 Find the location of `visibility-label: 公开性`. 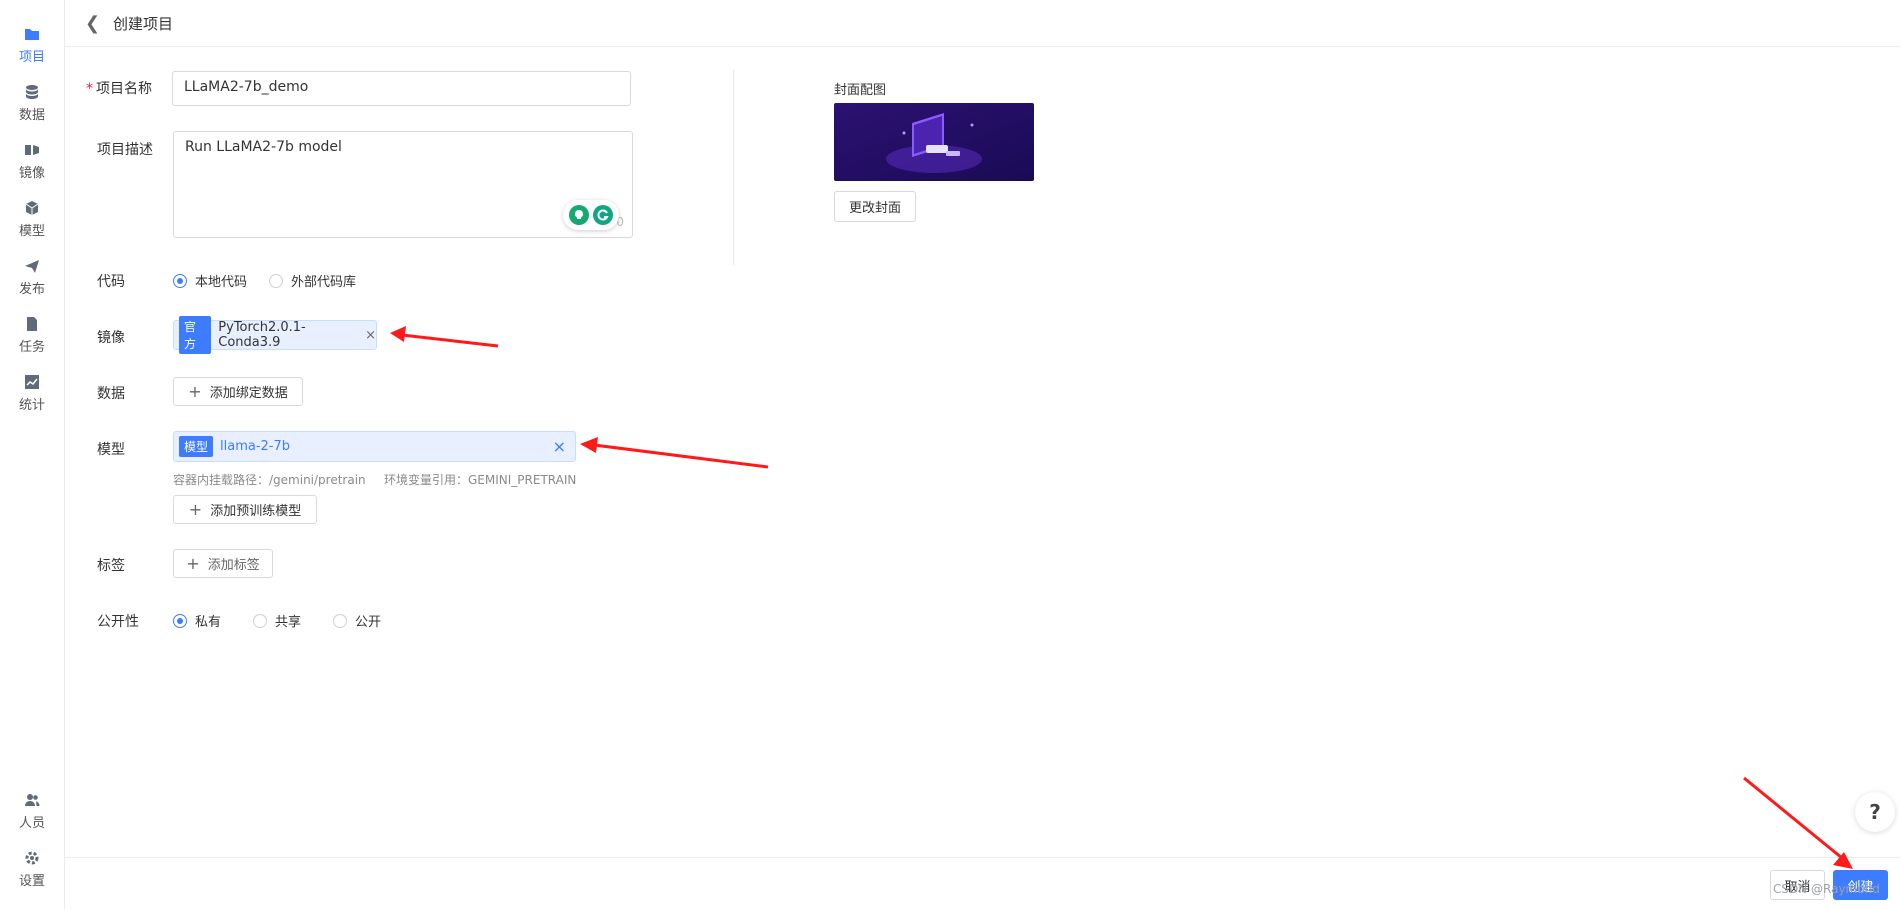

visibility-label: 公开性 is located at coordinates (118, 622).